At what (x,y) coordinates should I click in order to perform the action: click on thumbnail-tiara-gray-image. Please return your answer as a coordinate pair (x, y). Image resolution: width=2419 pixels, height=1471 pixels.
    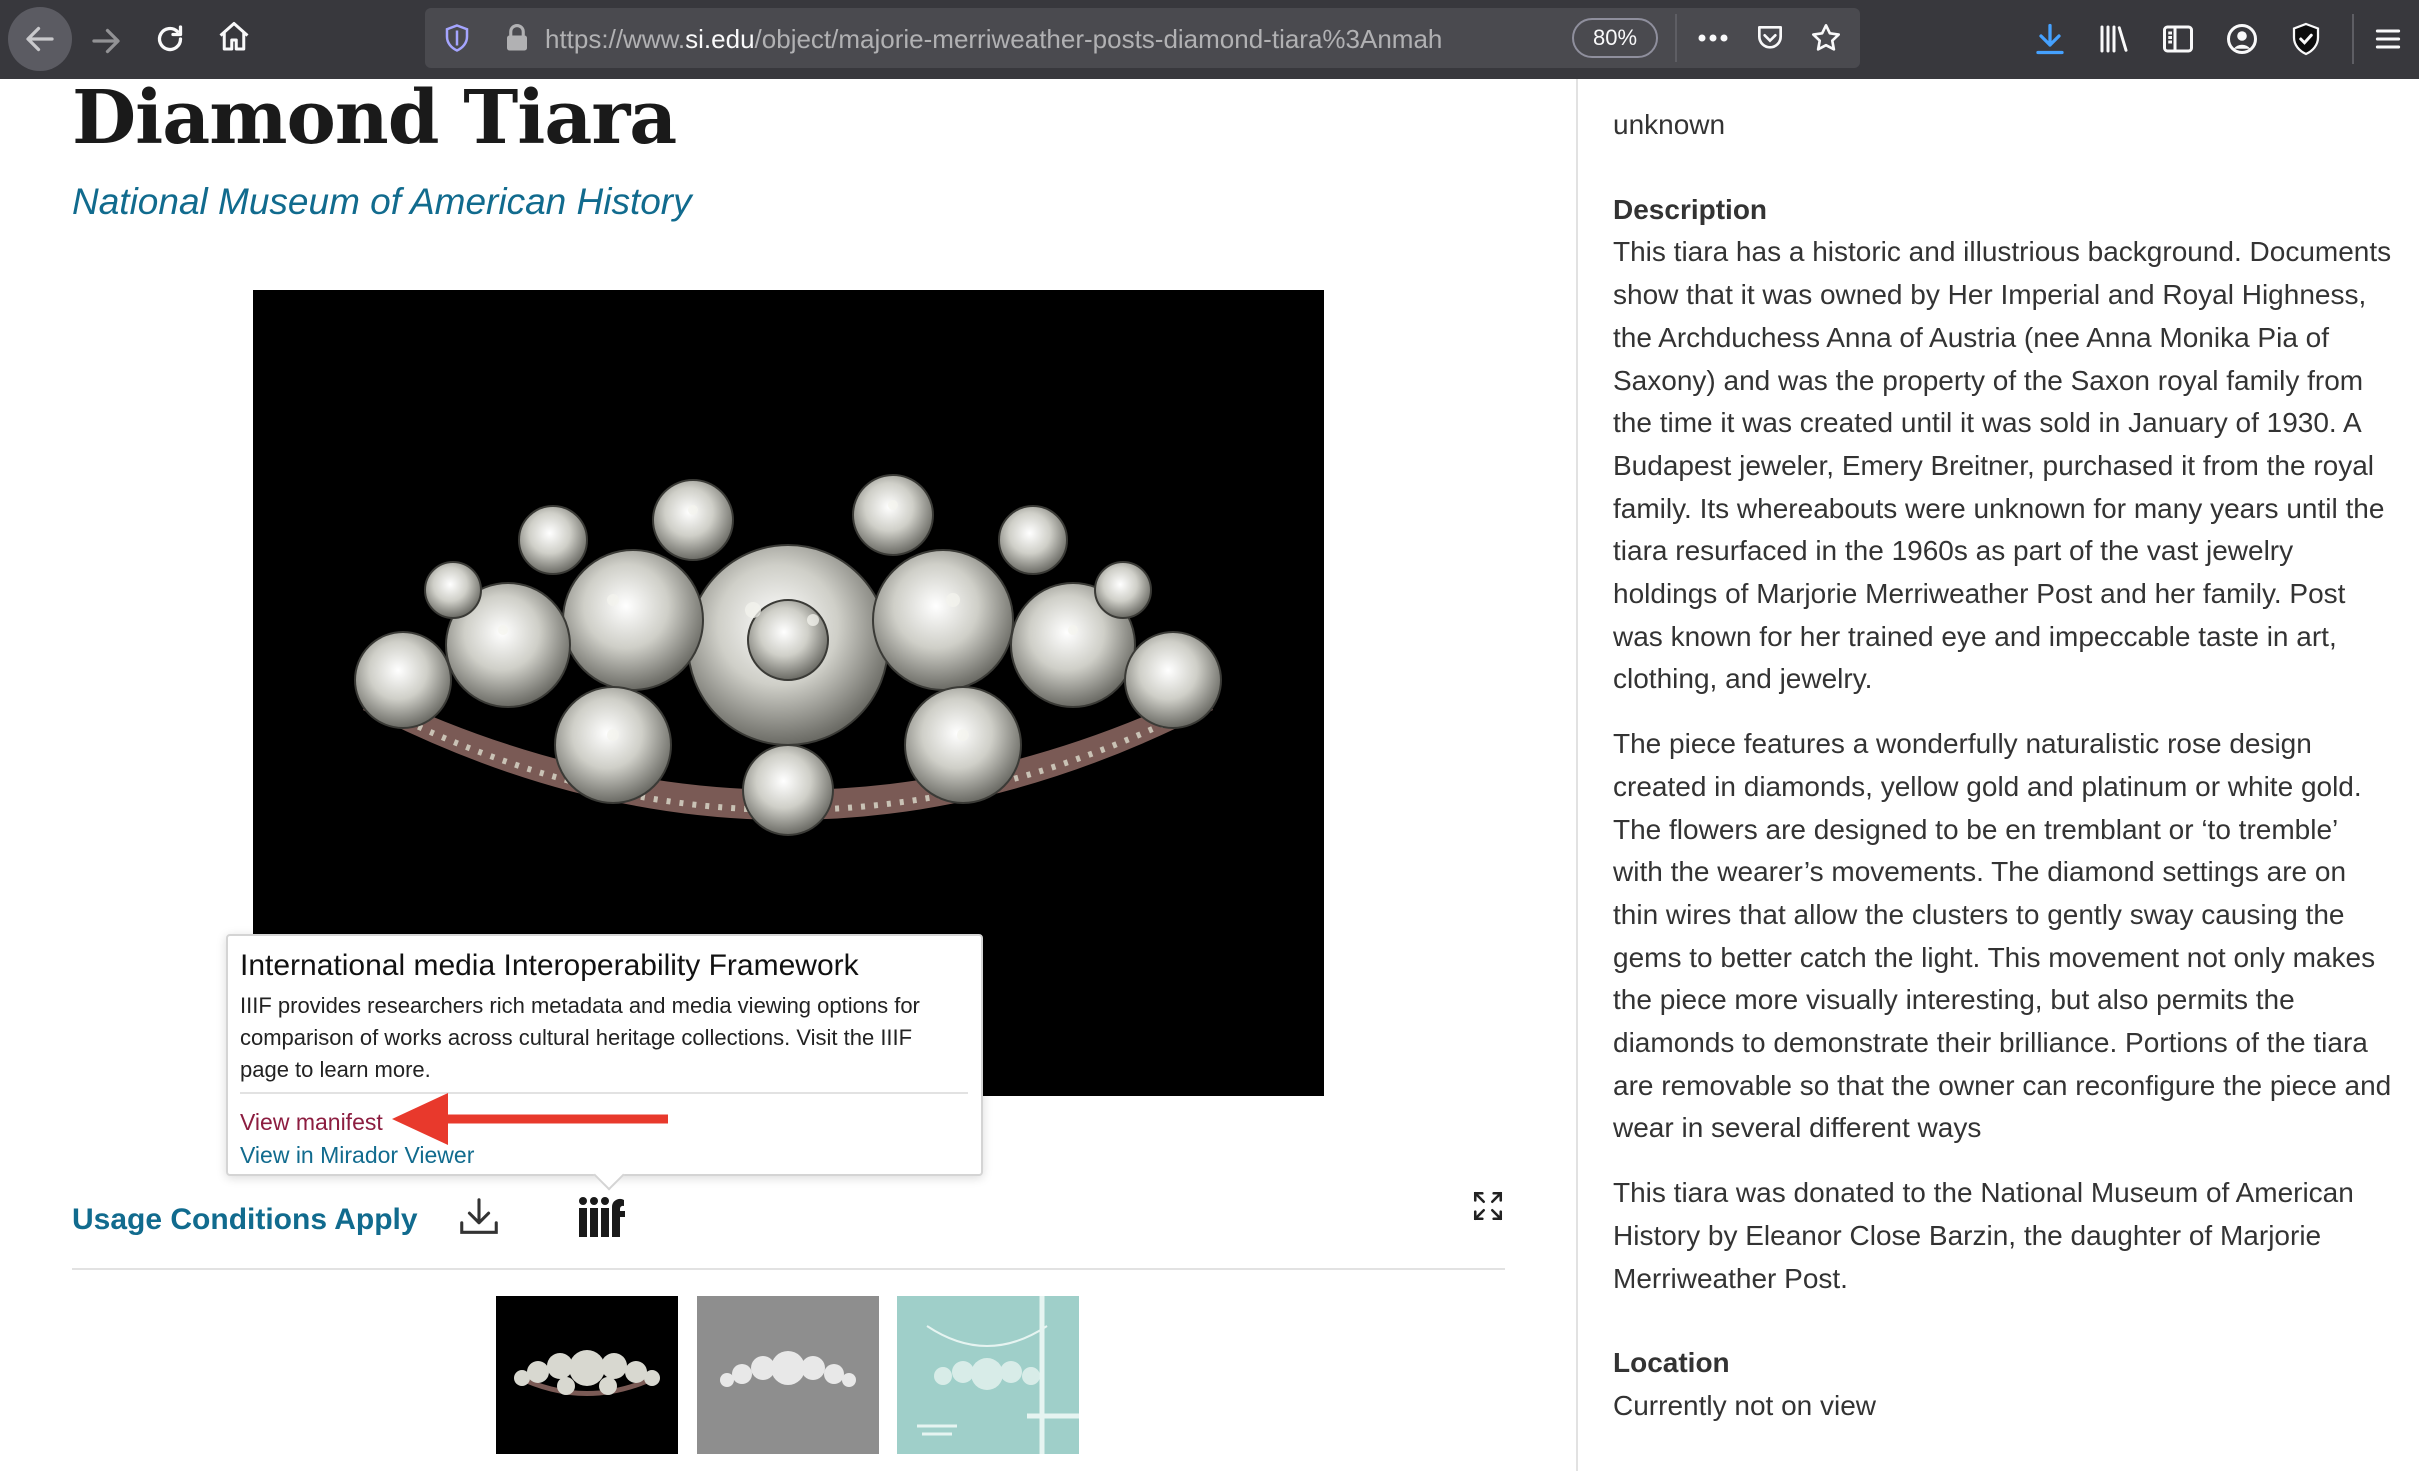
    Looking at the image, I should click on (788, 1369).